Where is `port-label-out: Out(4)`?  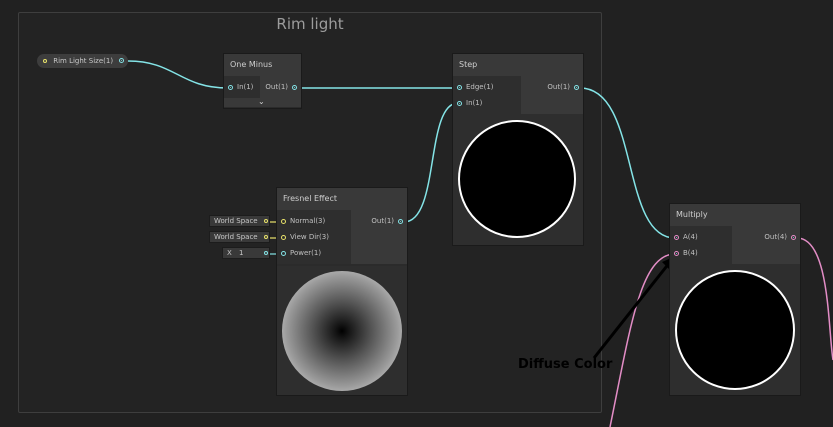
port-label-out: Out(4) is located at coordinates (775, 237).